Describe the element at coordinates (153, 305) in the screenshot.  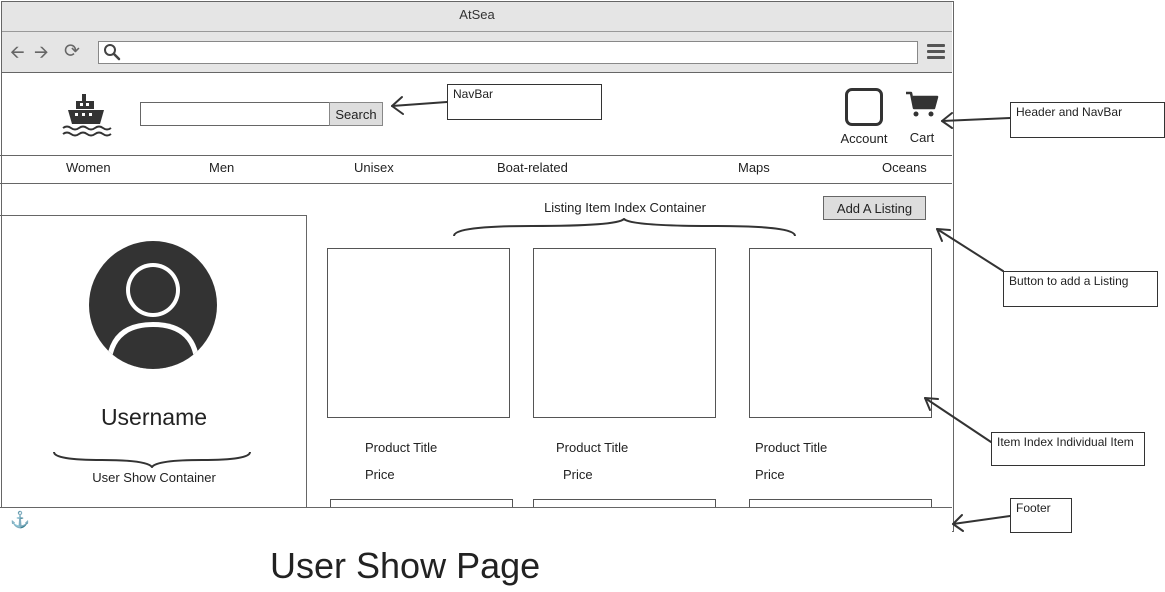
I see `user-avatar-icon` at that location.